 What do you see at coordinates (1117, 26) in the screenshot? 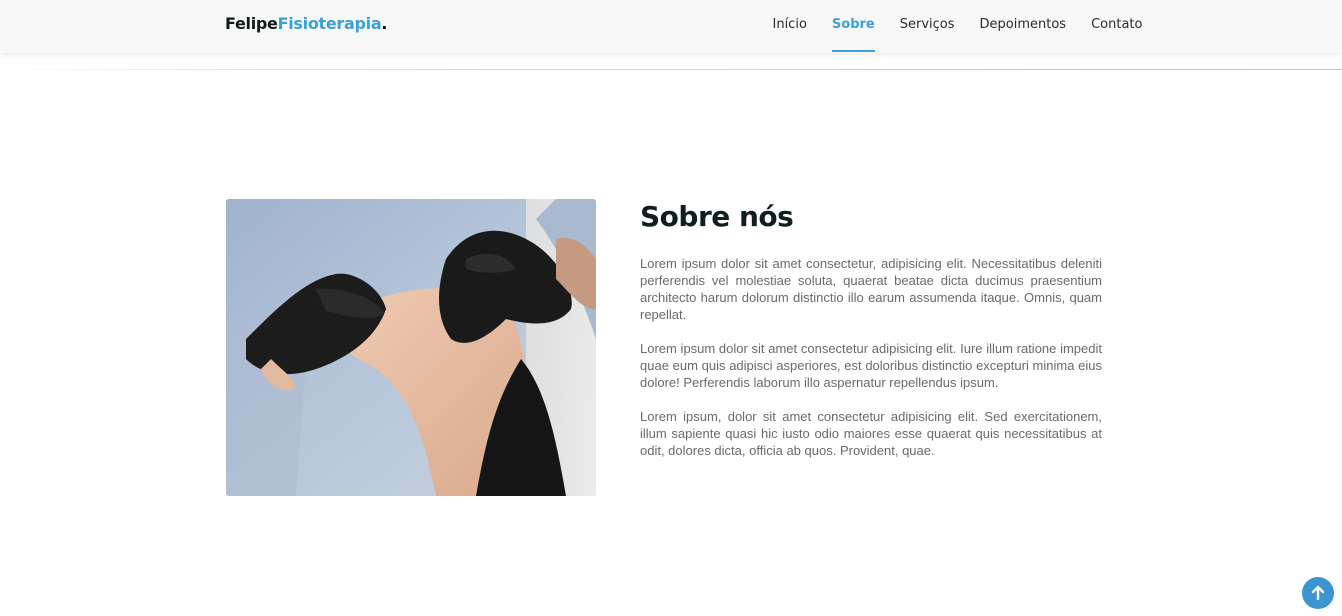
I see `nav-item-contato: Contato` at bounding box center [1117, 26].